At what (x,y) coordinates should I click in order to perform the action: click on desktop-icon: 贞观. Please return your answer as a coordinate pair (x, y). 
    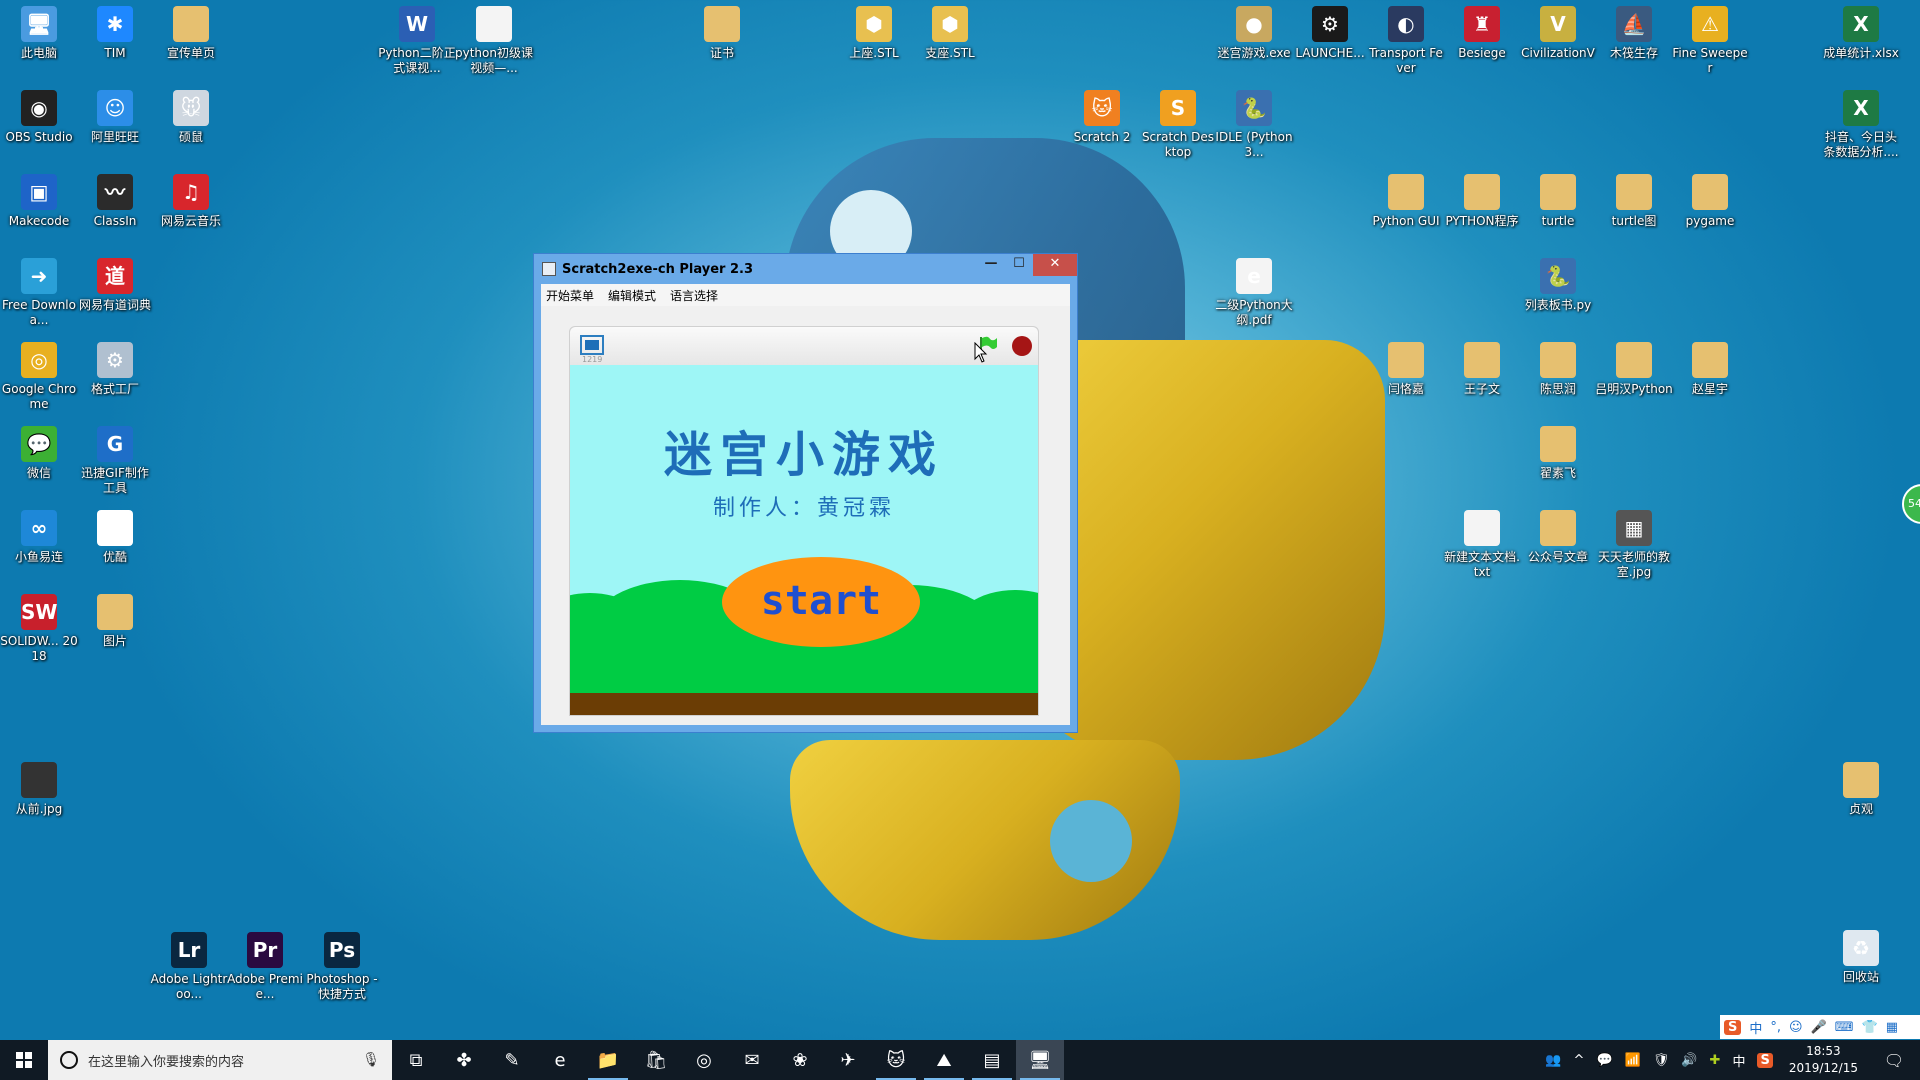
    Looking at the image, I should click on (1861, 787).